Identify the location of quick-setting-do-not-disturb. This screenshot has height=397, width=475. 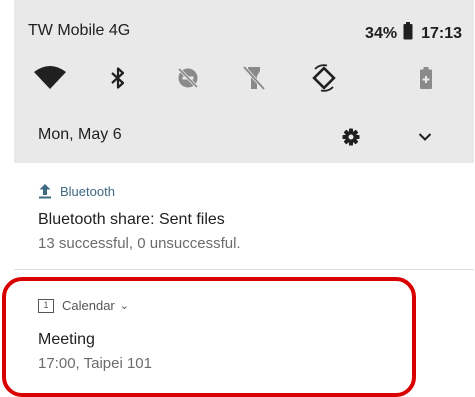
(188, 78).